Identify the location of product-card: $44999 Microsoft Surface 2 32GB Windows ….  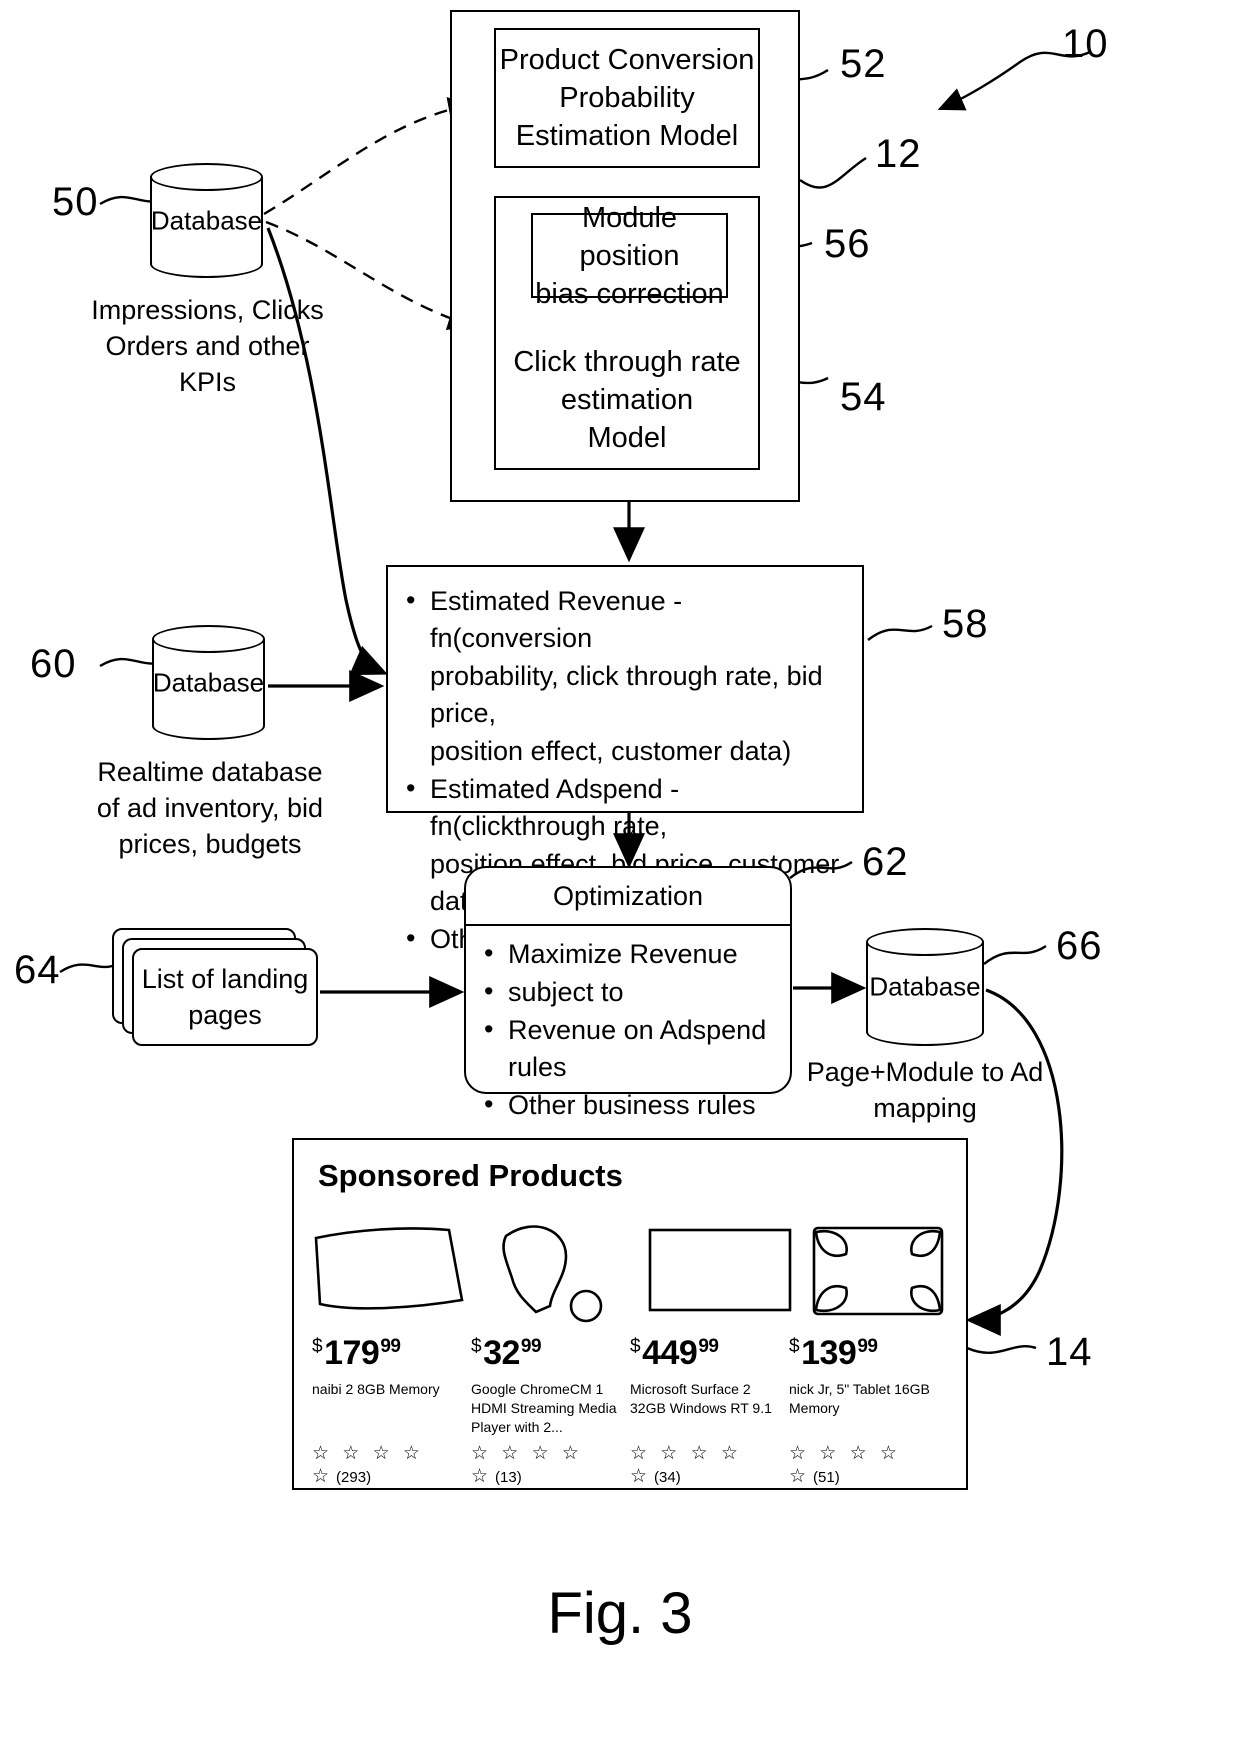
(709, 1411).